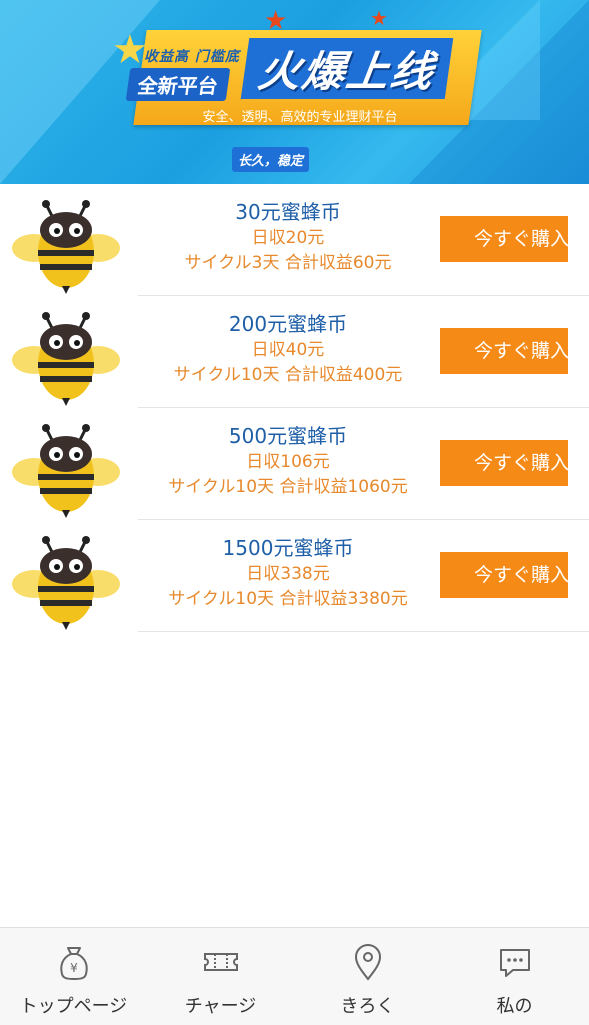 The image size is (589, 1025). I want to click on product-daily-income: 日収338元, so click(288, 574).